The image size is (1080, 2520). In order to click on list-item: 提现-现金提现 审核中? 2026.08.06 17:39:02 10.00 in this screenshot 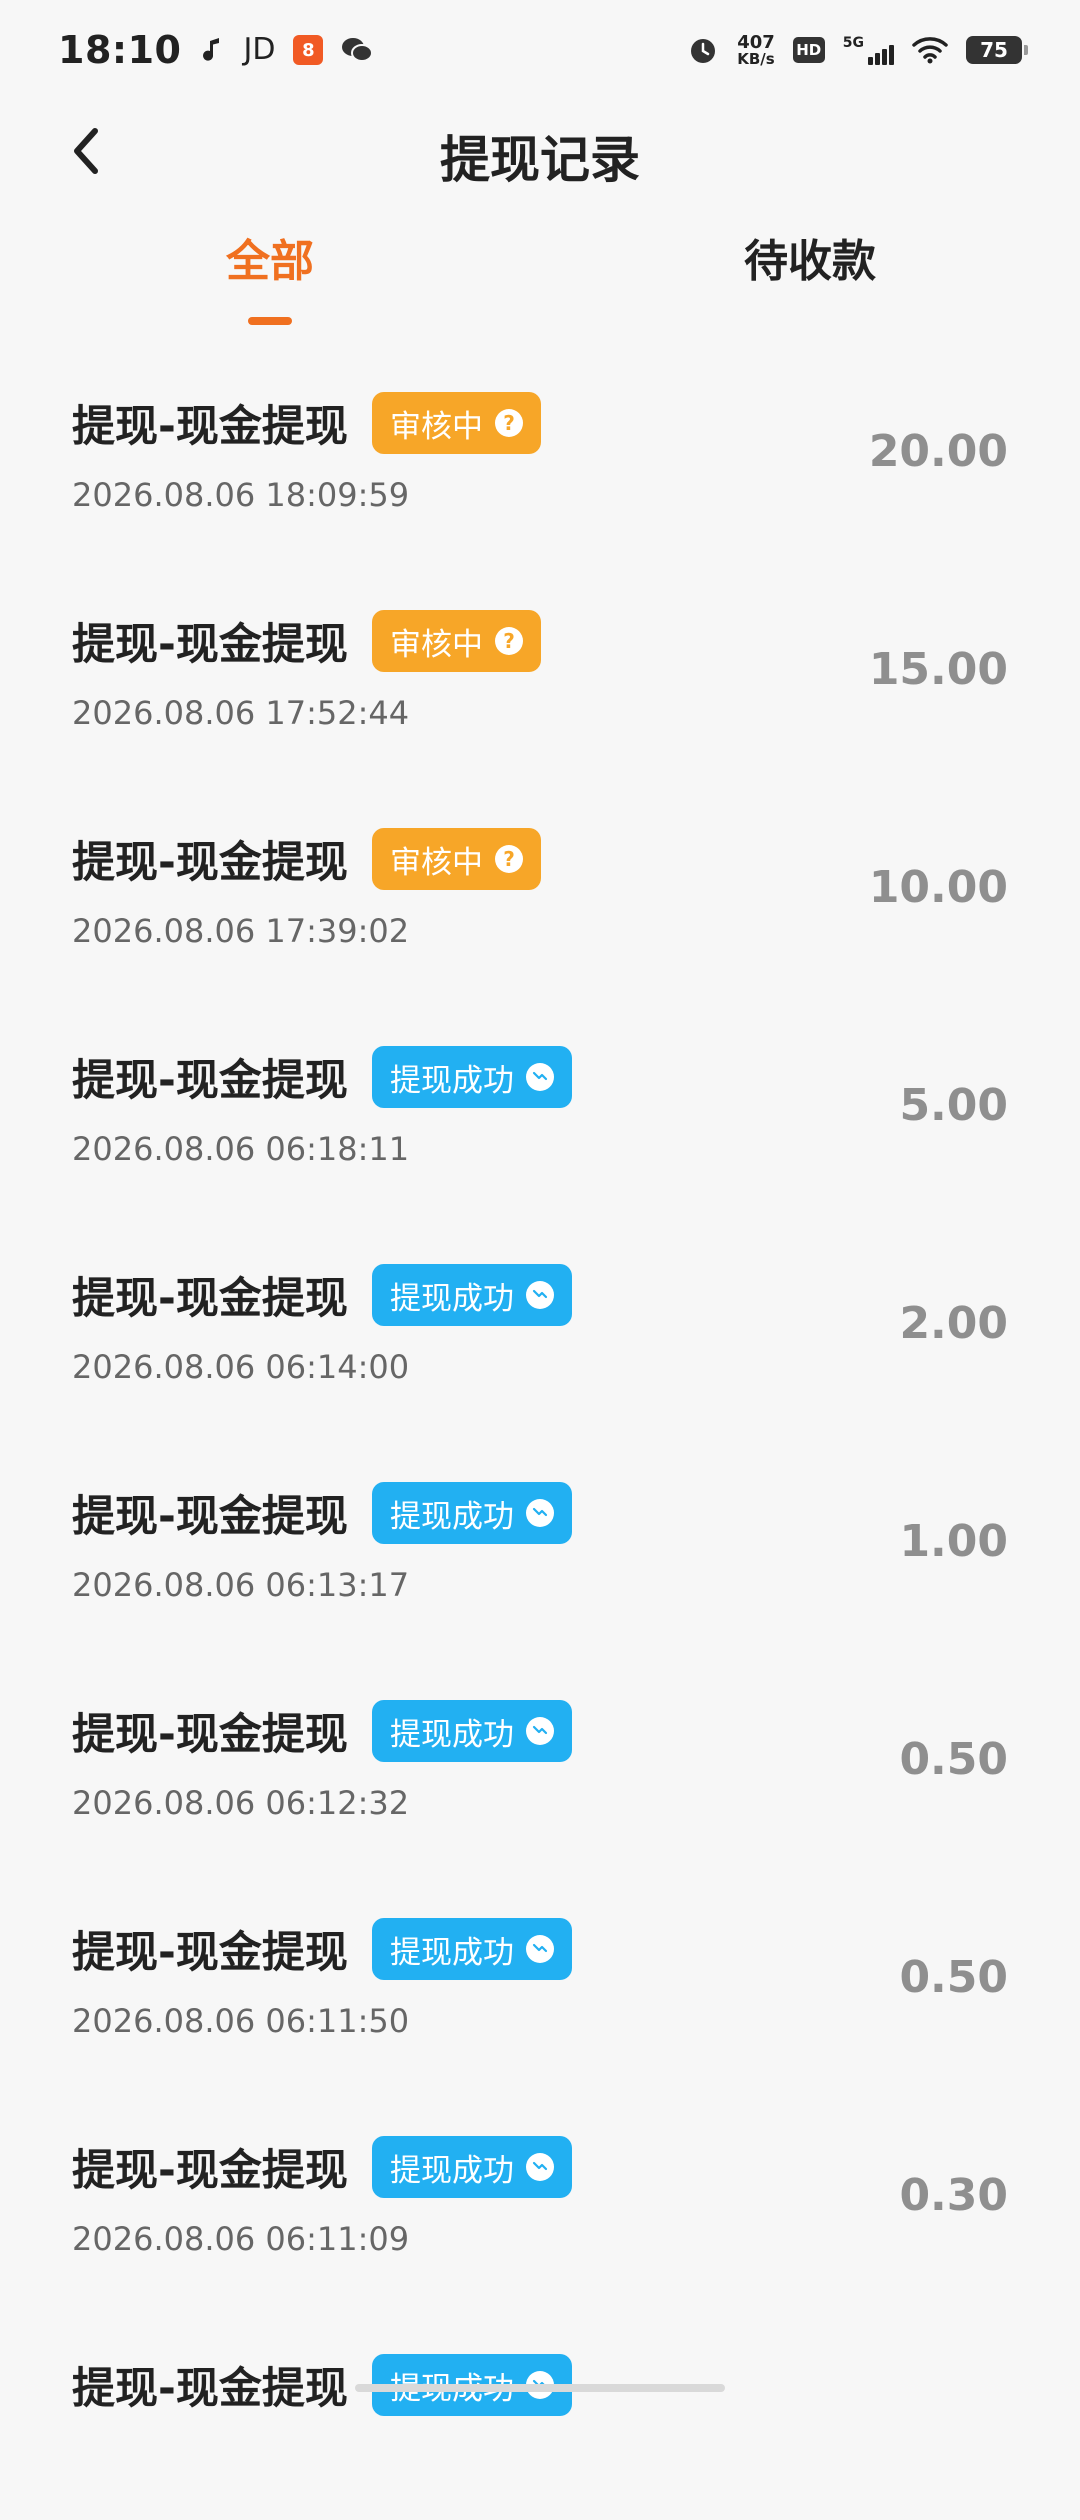, I will do `click(540, 885)`.